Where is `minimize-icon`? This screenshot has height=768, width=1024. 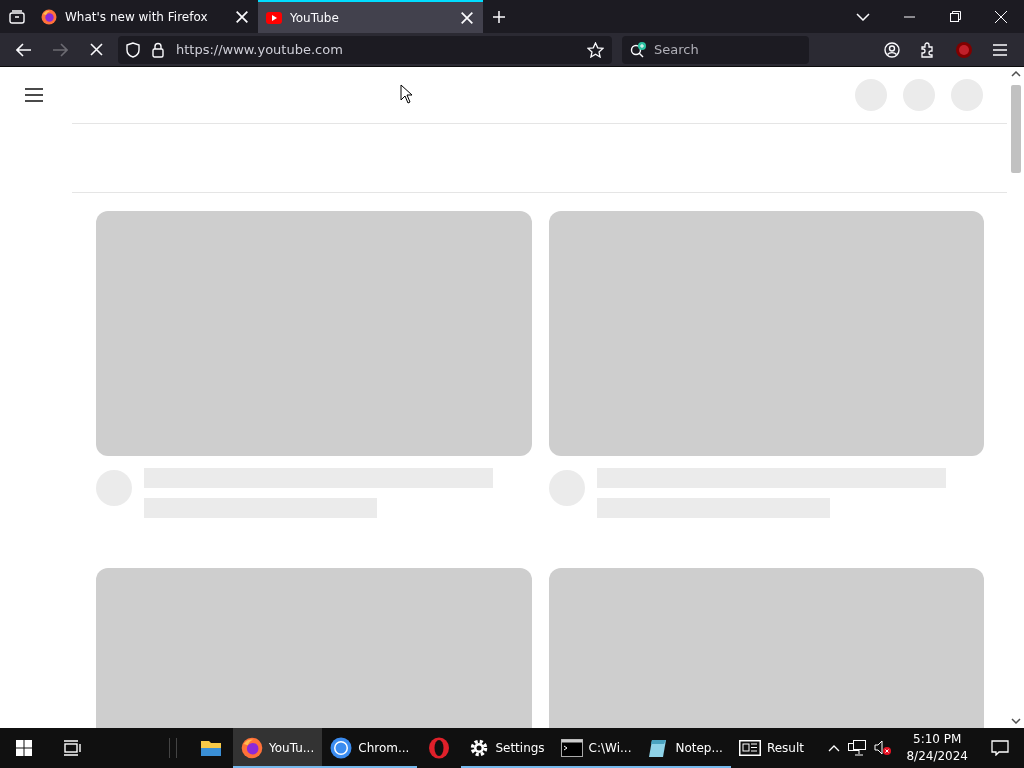 minimize-icon is located at coordinates (909, 16).